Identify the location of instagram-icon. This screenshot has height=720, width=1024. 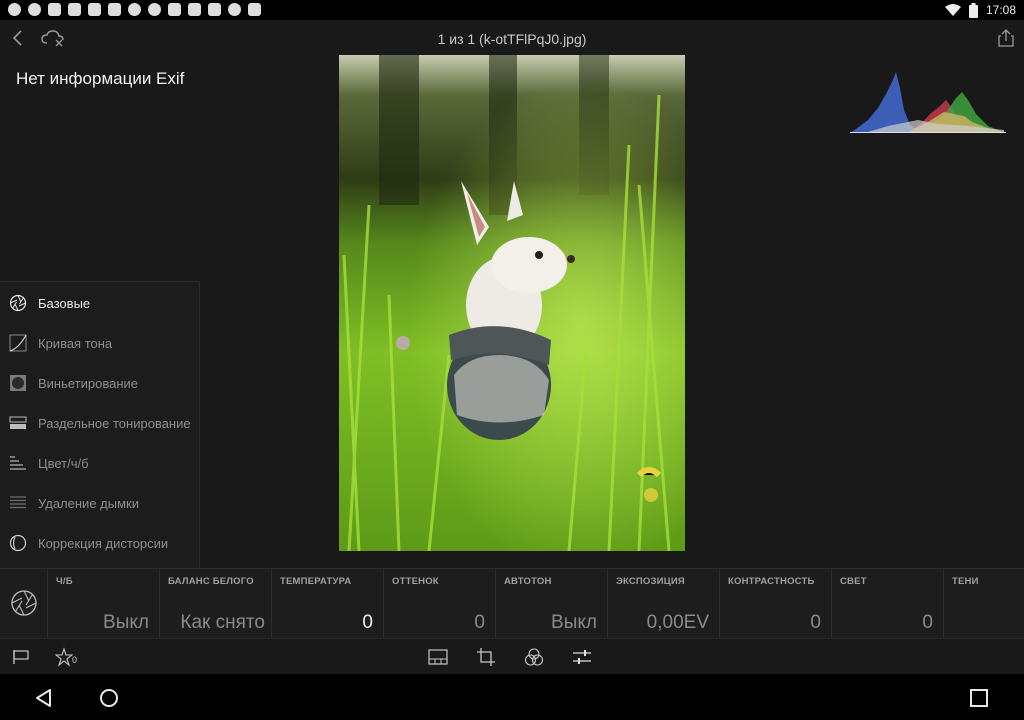
(214, 9).